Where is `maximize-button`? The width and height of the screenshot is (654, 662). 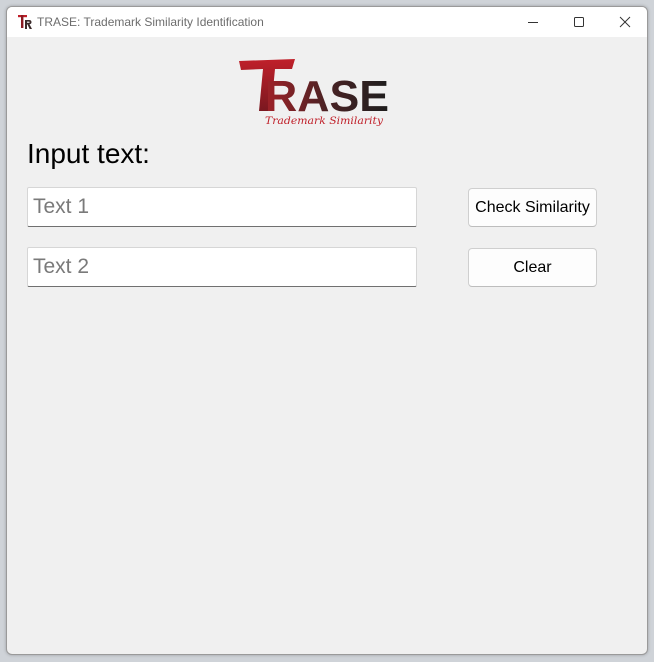 maximize-button is located at coordinates (579, 22).